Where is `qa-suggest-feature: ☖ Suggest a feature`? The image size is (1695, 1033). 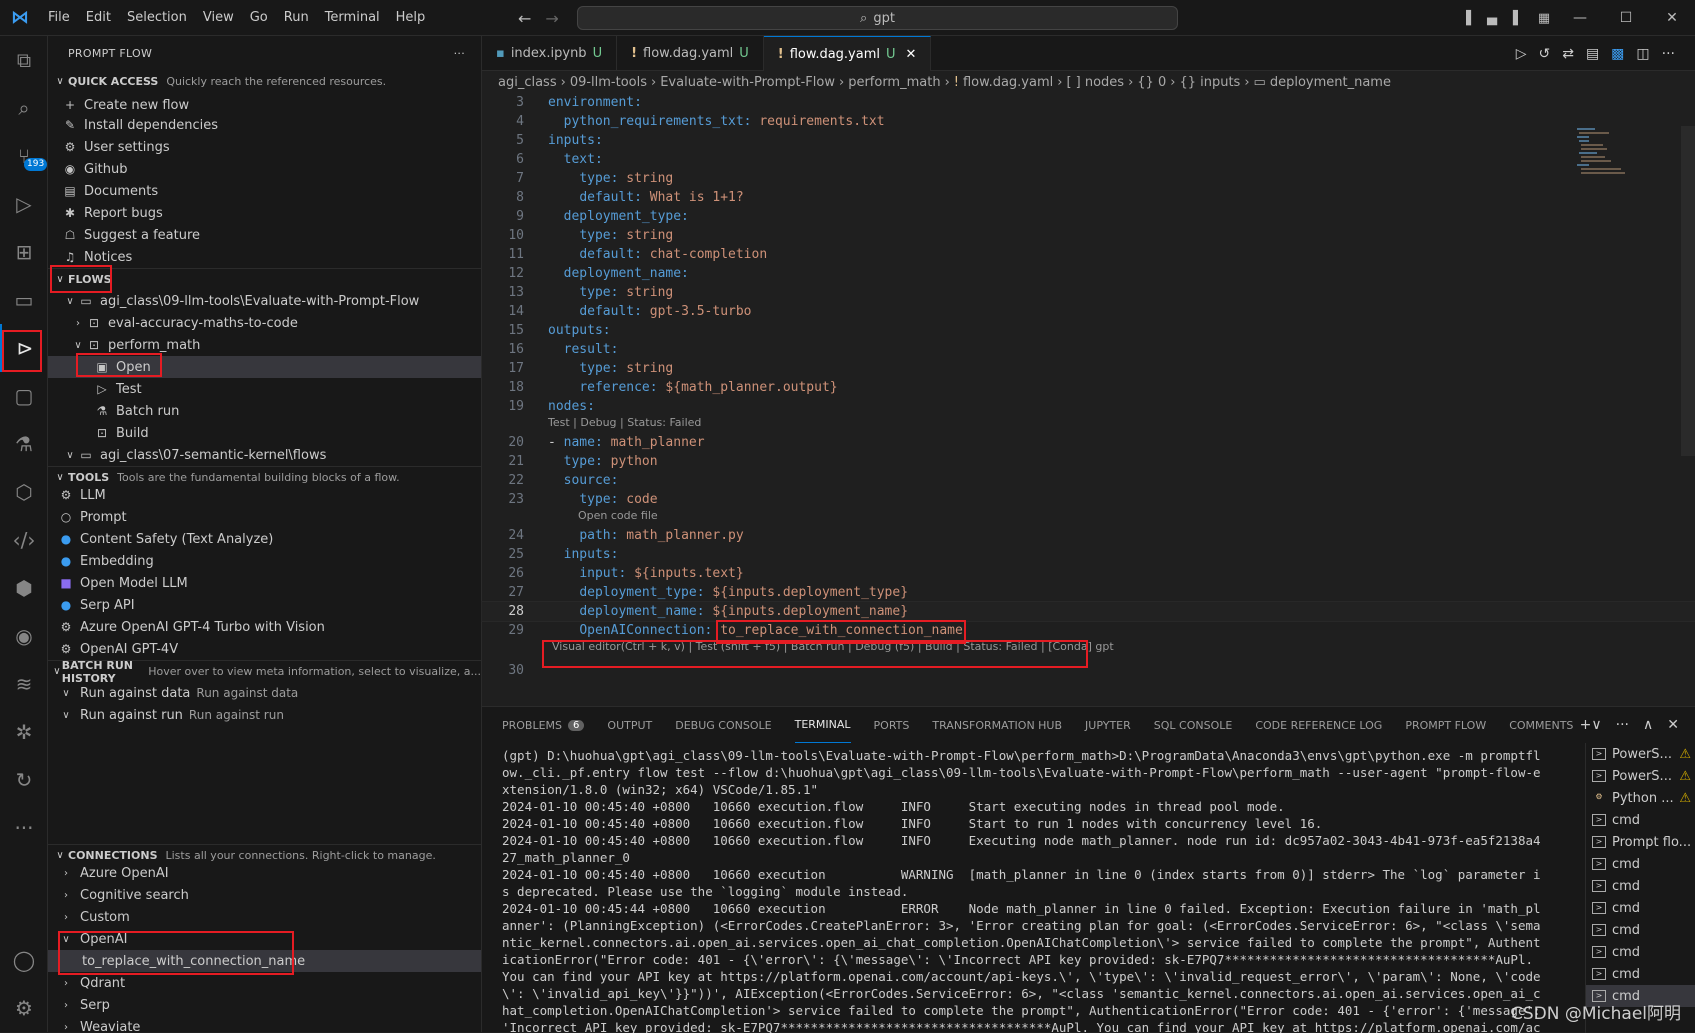
qa-suggest-feature: ☖ Suggest a feature is located at coordinates (264, 235).